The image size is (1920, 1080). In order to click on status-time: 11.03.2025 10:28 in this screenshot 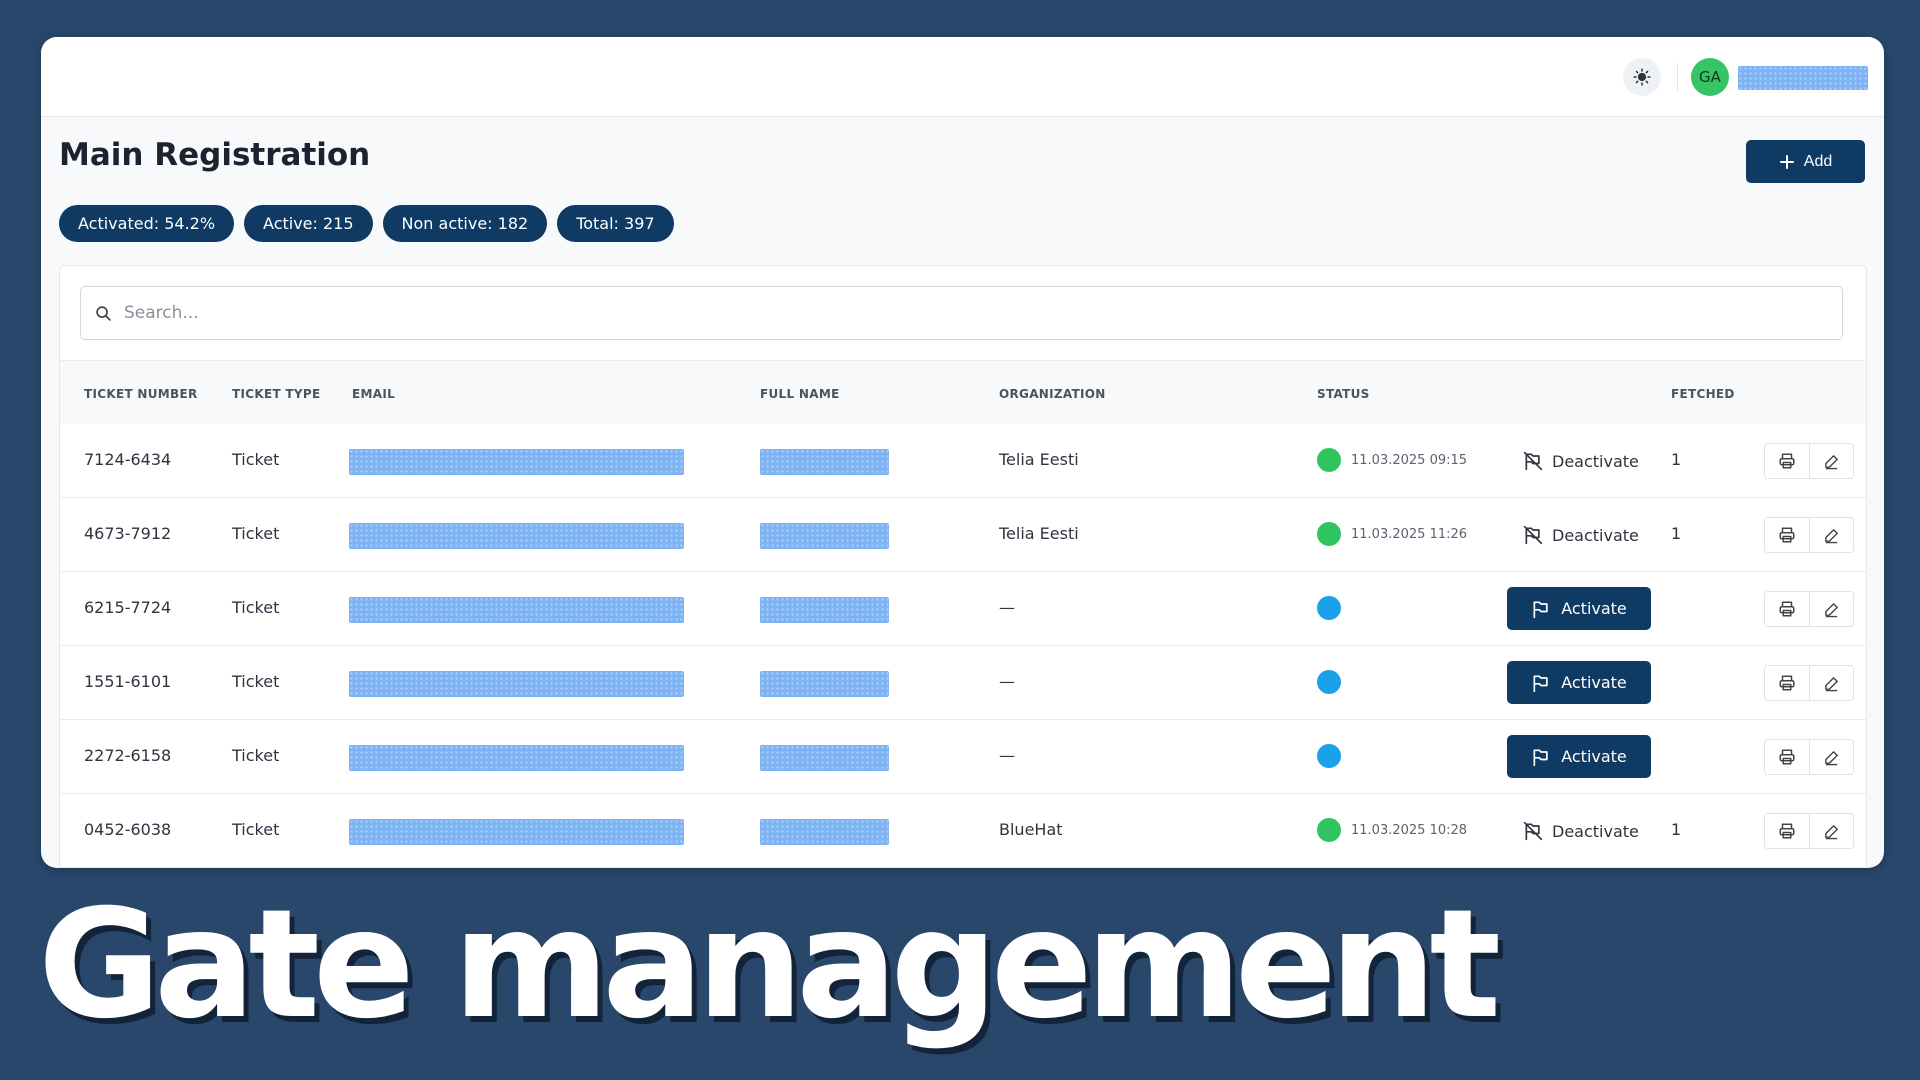, I will do `click(1409, 830)`.